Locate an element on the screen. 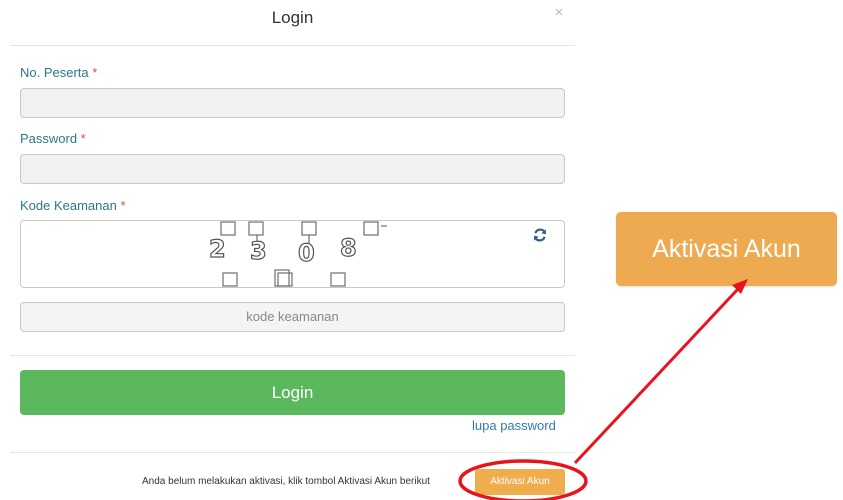 This screenshot has height=500, width=843. forgot-password-link: lupa password is located at coordinates (514, 425).